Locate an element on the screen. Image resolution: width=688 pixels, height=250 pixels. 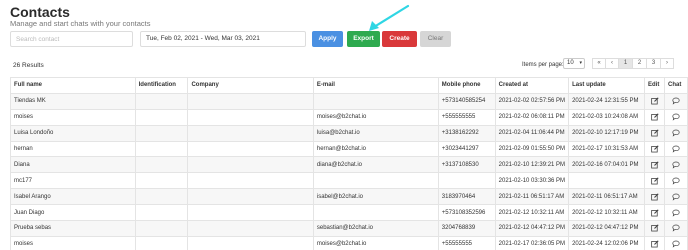
results-count: 26 Results is located at coordinates (28, 65).